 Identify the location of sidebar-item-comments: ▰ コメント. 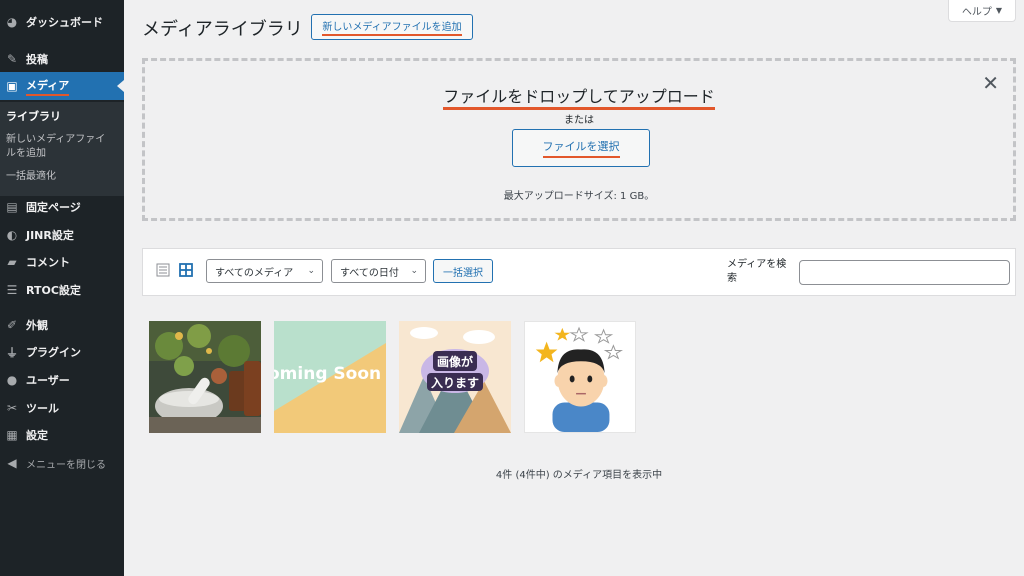
(62, 262).